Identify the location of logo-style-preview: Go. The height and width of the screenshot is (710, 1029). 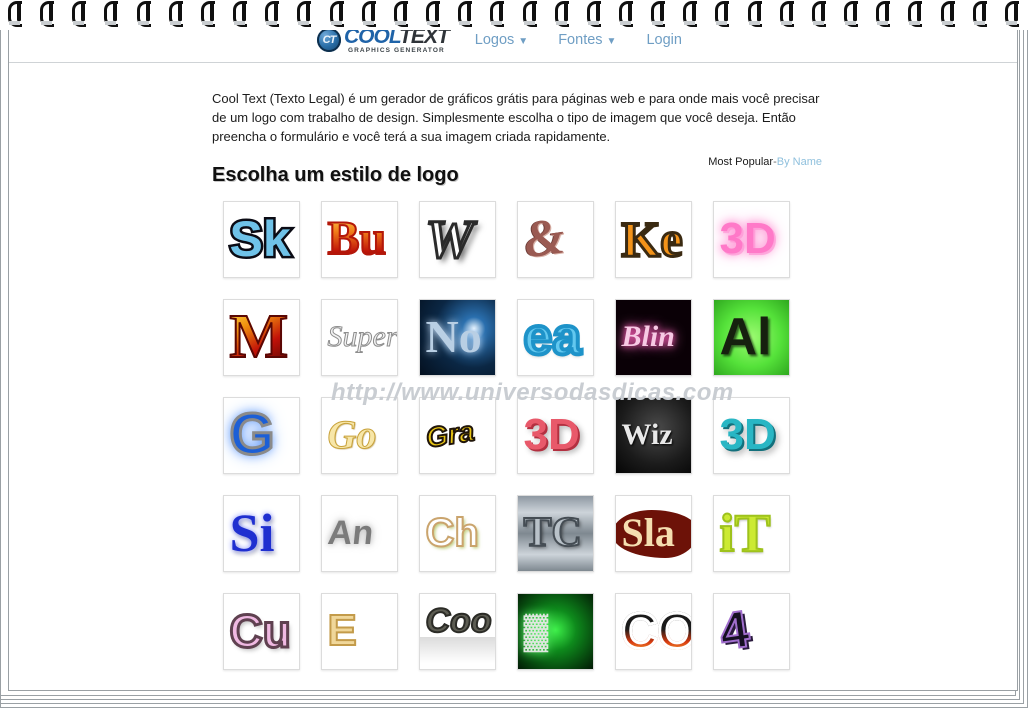
(359, 435).